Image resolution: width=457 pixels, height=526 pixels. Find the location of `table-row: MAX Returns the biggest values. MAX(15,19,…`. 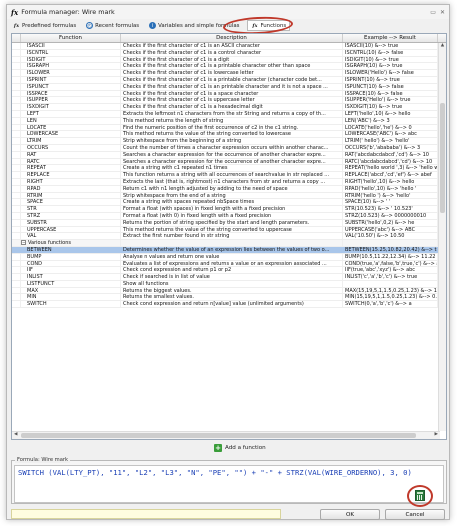

table-row: MAX Returns the biggest values. MAX(15,19,… is located at coordinates (229, 291).